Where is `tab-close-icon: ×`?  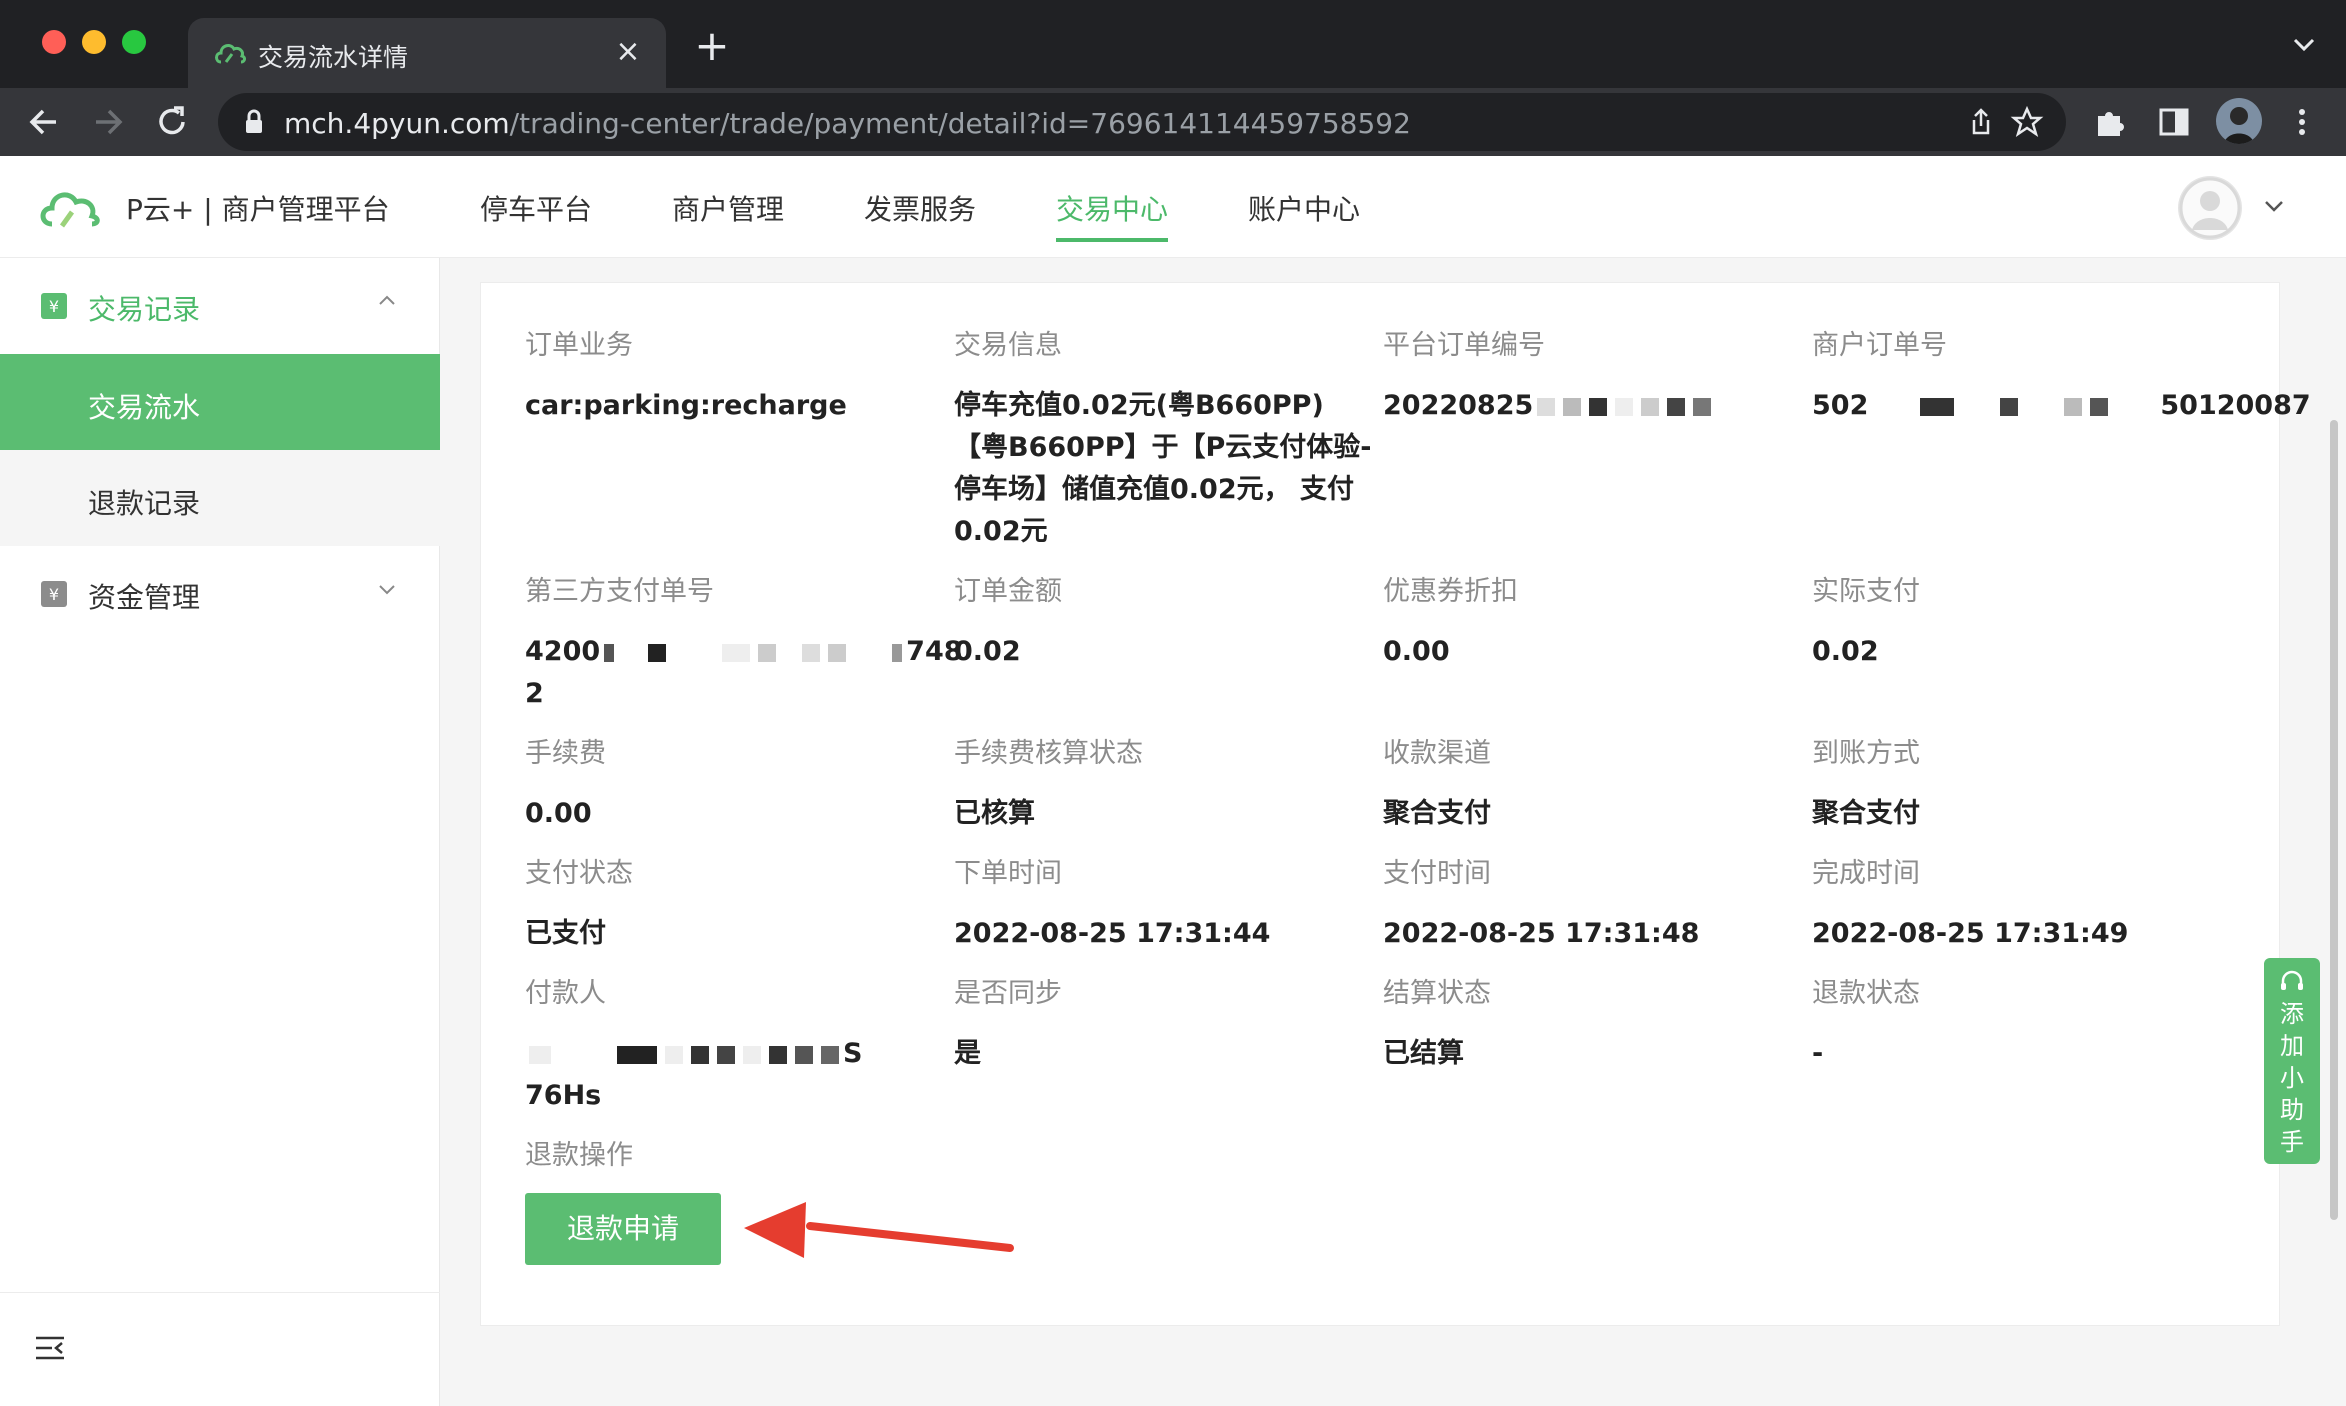
tab-close-icon: × is located at coordinates (628, 52).